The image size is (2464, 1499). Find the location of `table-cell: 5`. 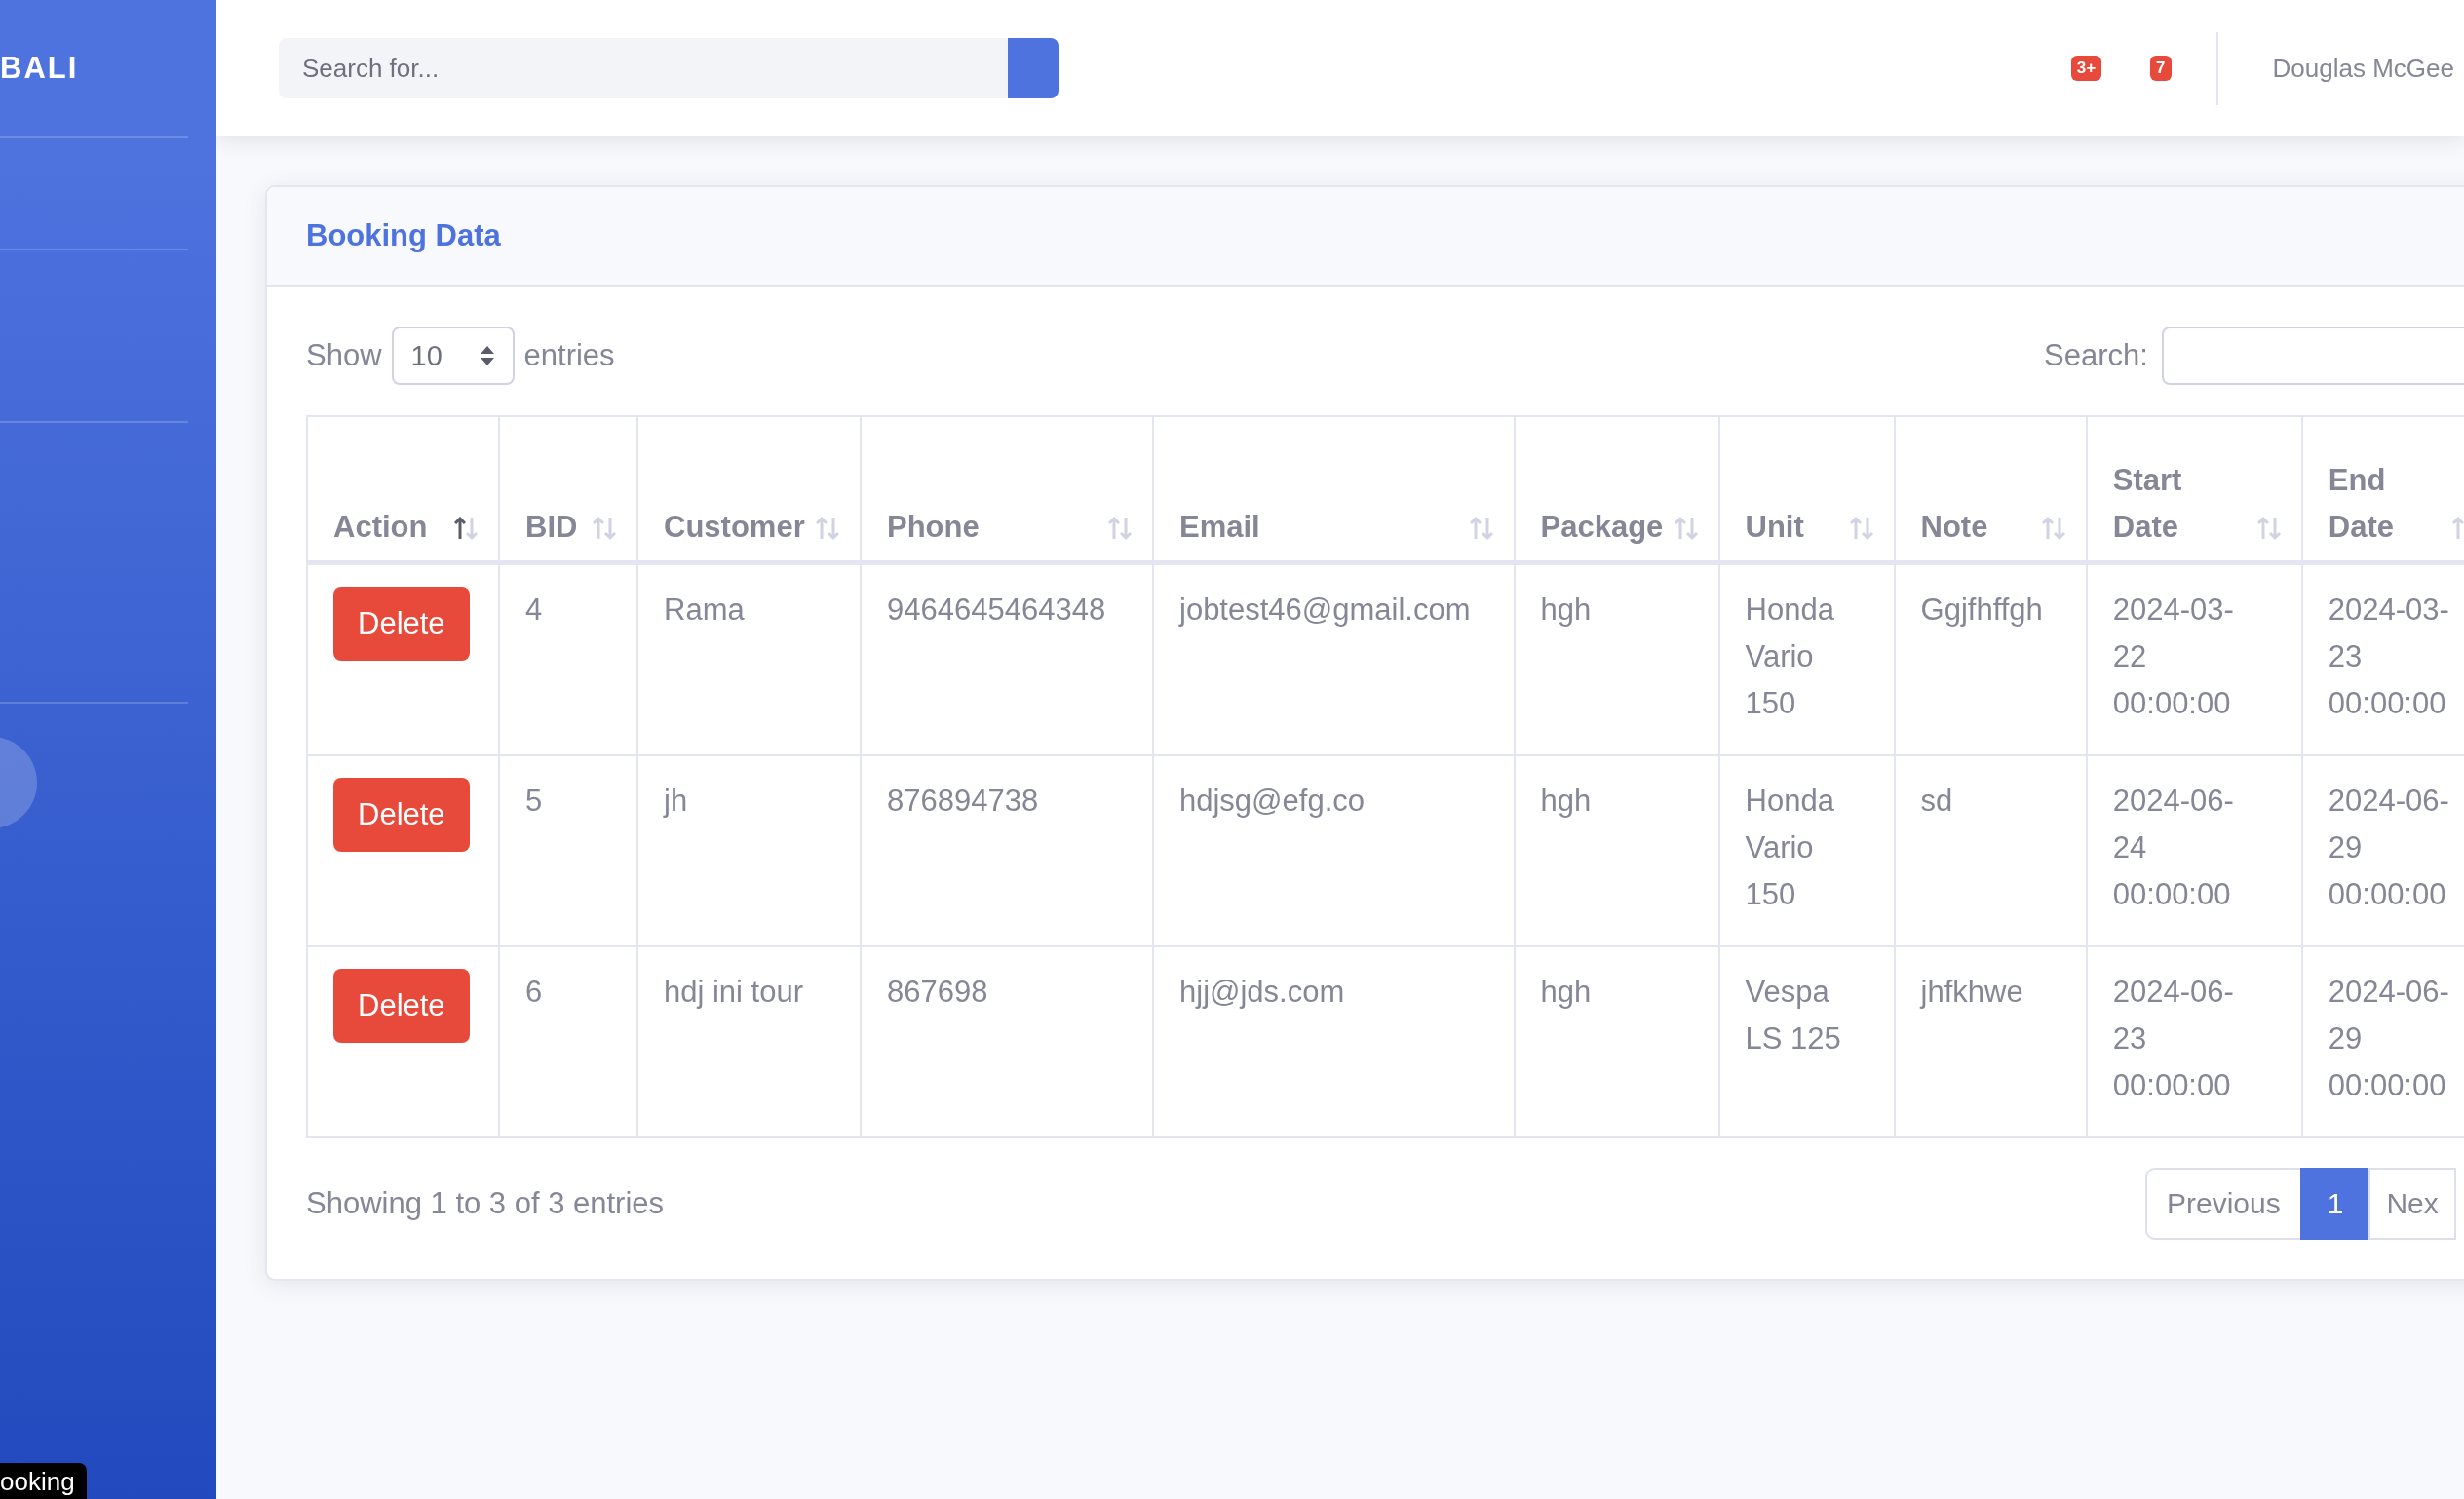

table-cell: 5 is located at coordinates (568, 850).